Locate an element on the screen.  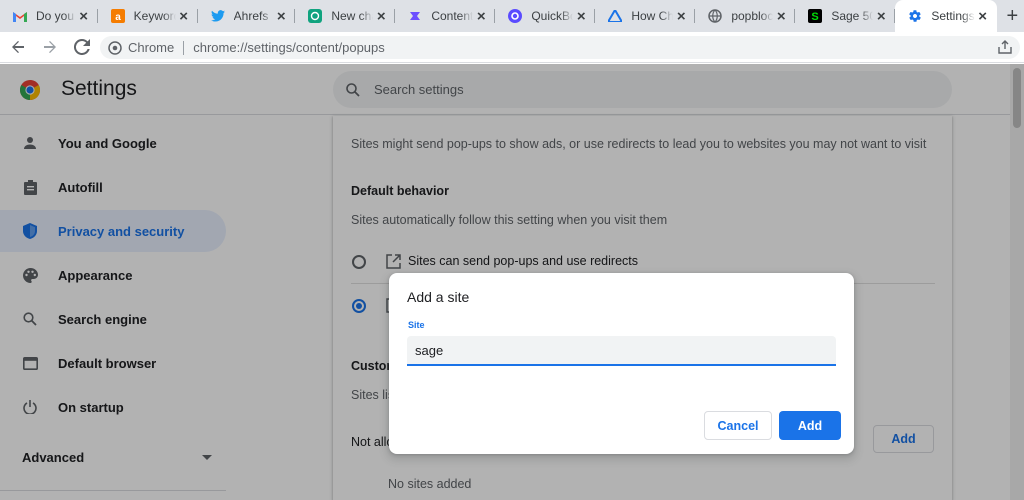
tab-popbloc: popbloc × is located at coordinates (745, 16).